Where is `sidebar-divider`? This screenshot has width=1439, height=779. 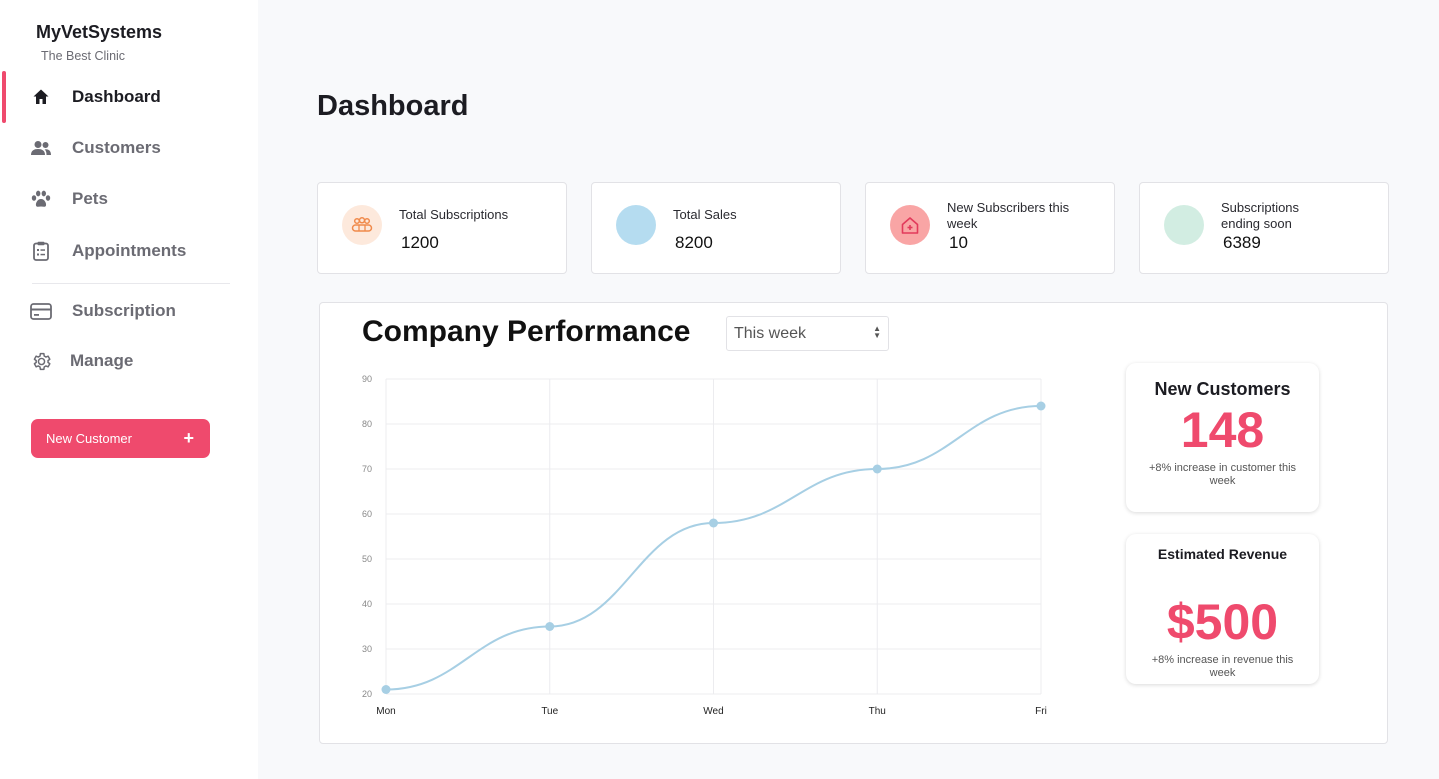
sidebar-divider is located at coordinates (131, 283).